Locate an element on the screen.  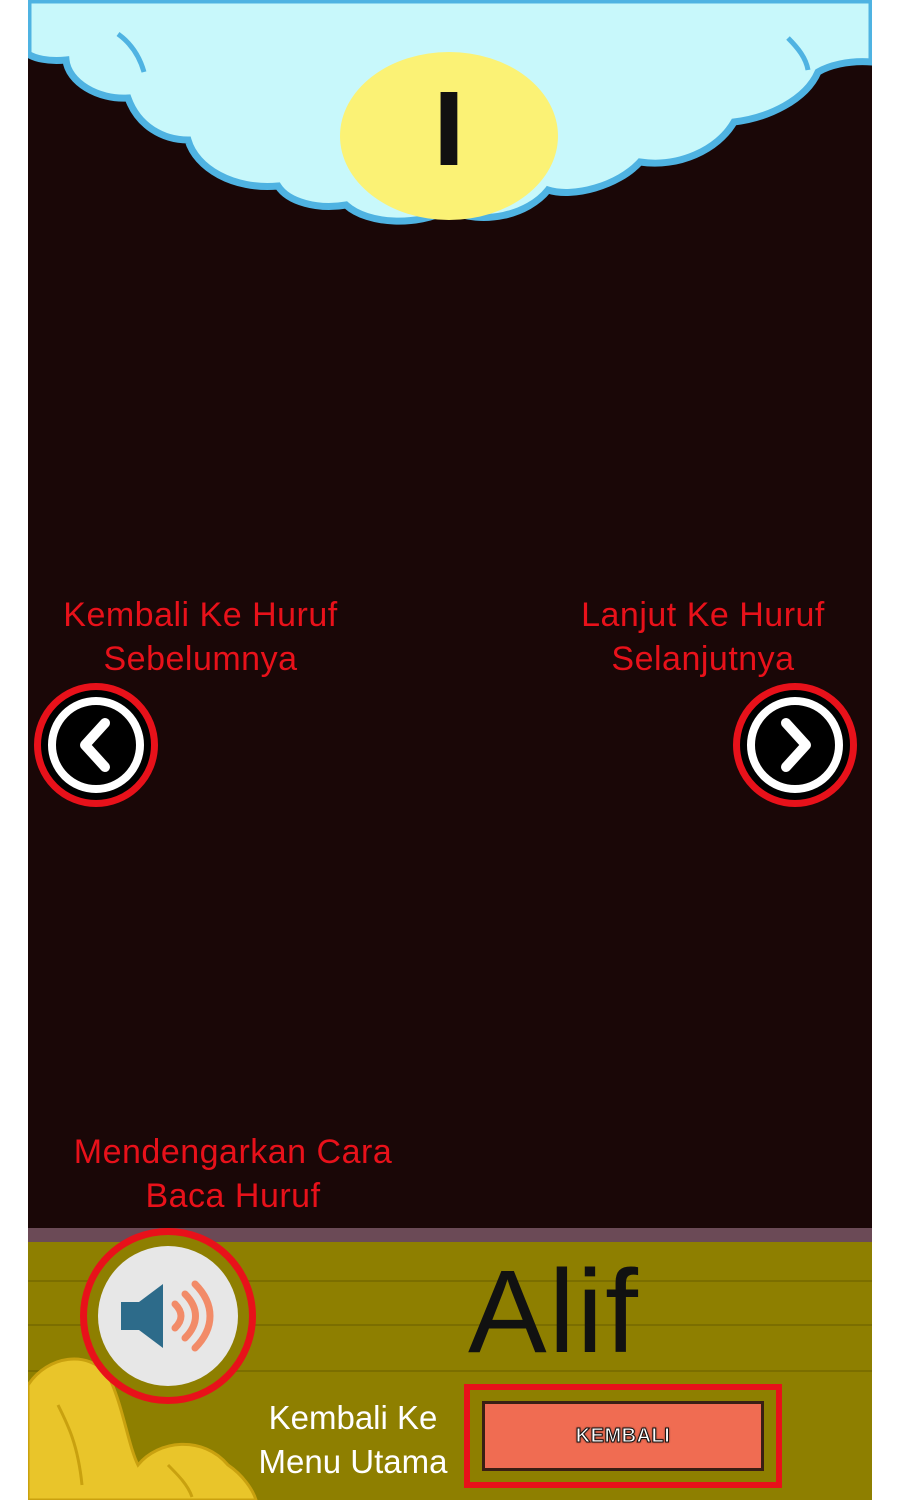
arabic-letter: ا is located at coordinates (449, 132).